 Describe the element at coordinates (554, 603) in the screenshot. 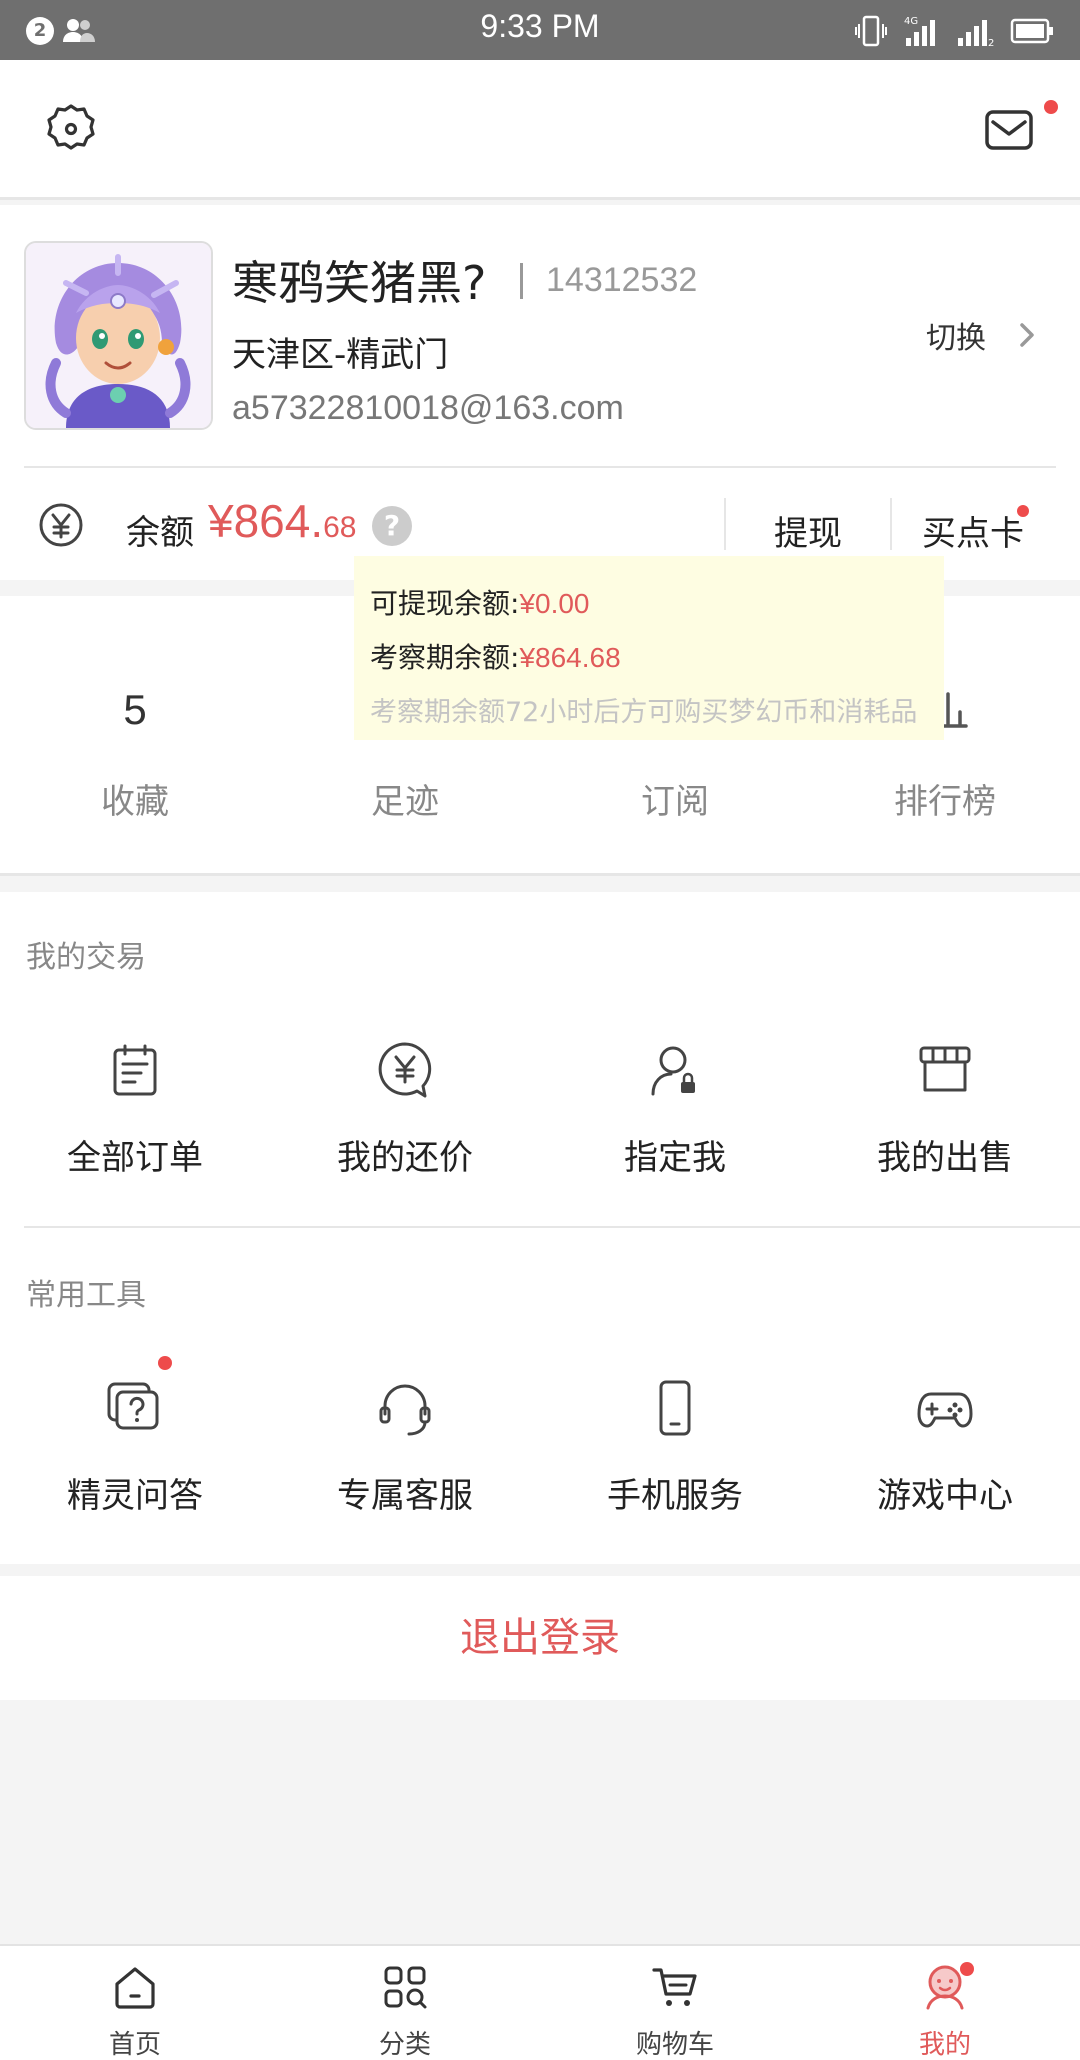

I see `withdrawable-value: ¥0.00` at that location.